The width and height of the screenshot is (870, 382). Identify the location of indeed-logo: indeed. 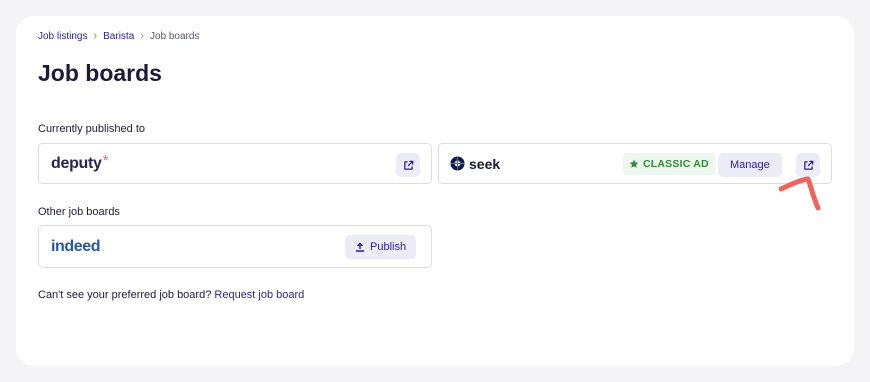
(76, 246).